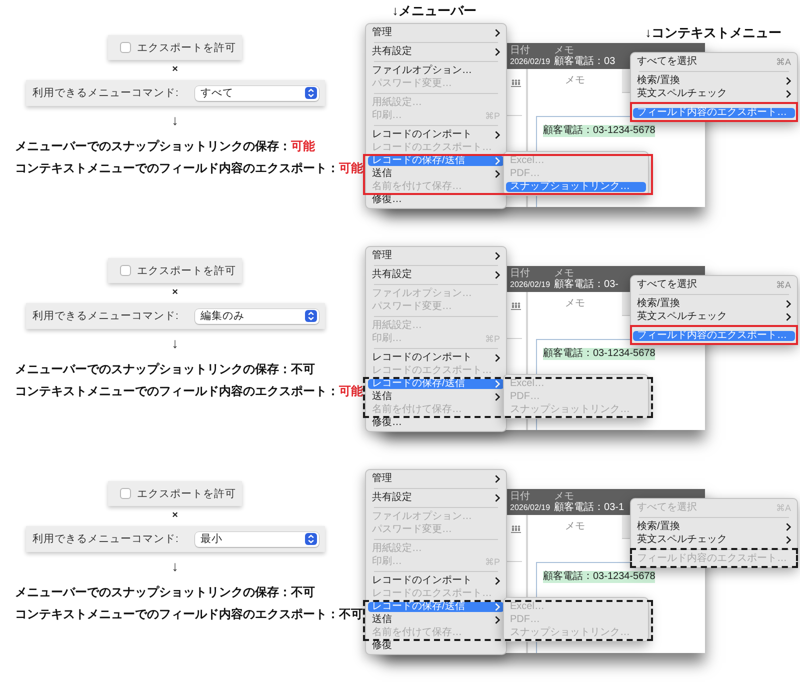 The image size is (800, 682). Describe the element at coordinates (585, 61) in the screenshot. I see `header-field-value: 顧客電話：03` at that location.